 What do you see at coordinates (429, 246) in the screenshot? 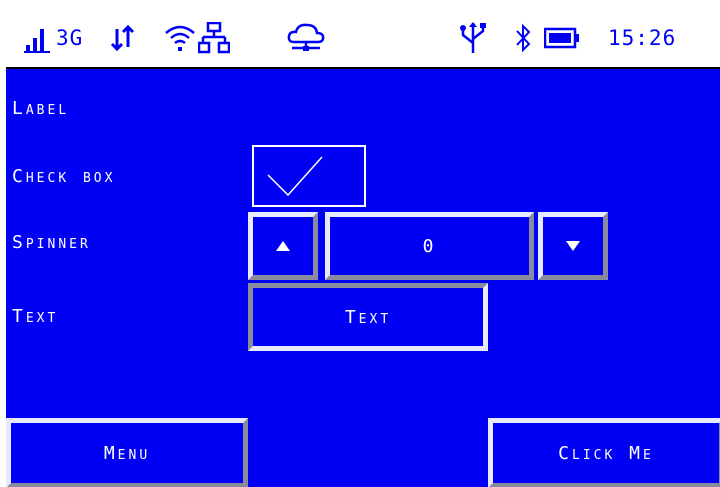
I see `spinner-value-display: 0` at bounding box center [429, 246].